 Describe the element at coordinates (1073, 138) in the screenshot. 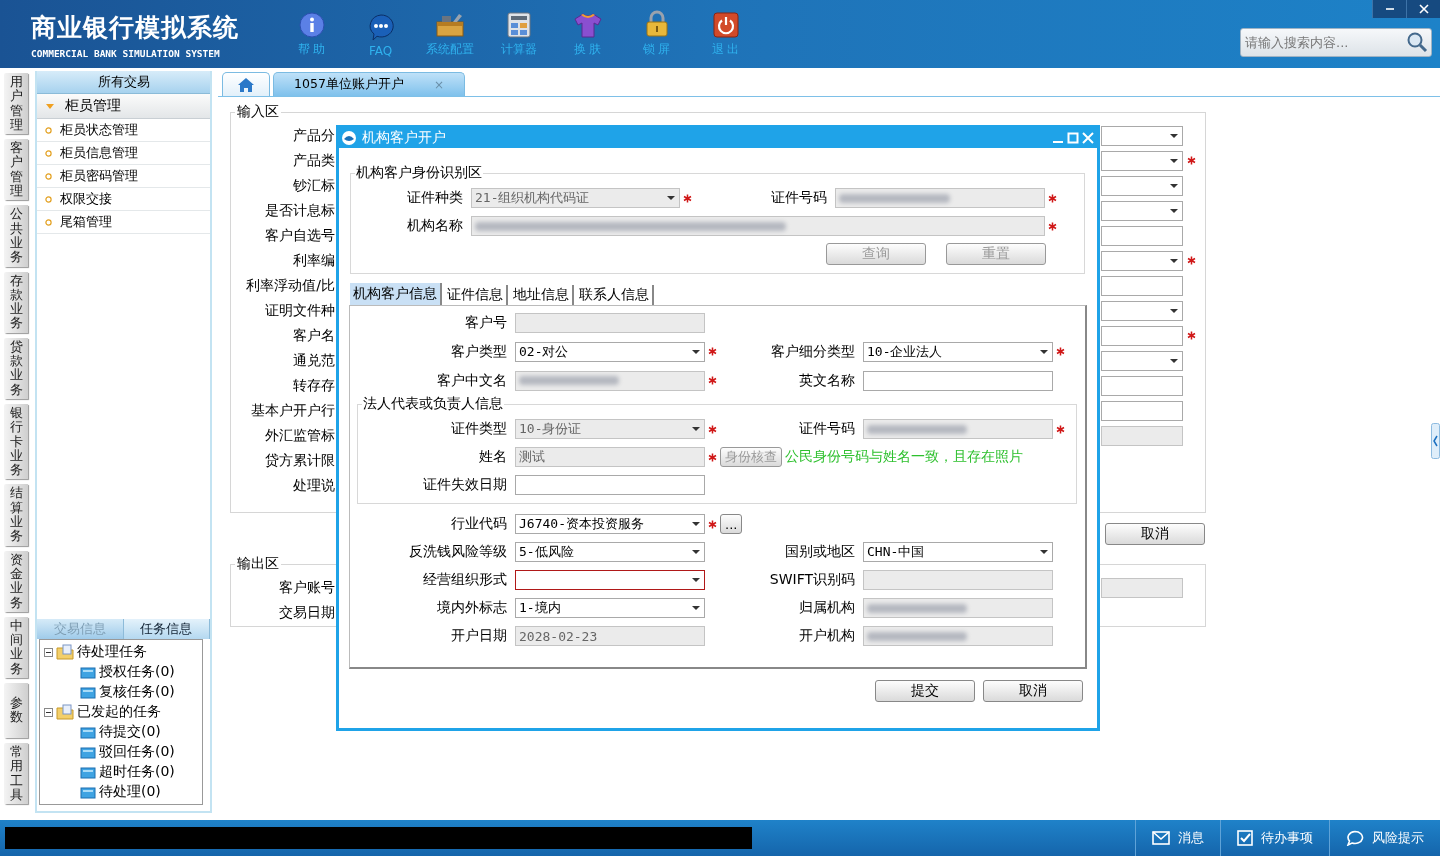

I see `maximize-icon` at that location.